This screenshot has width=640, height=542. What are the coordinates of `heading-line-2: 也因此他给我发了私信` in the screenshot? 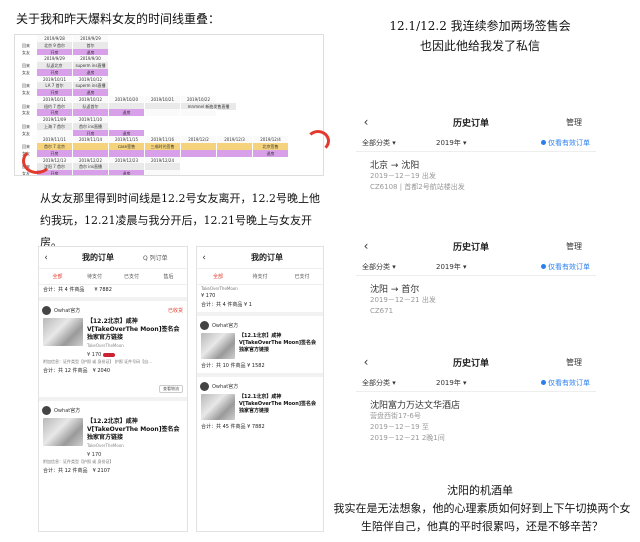 It's located at (479, 46).